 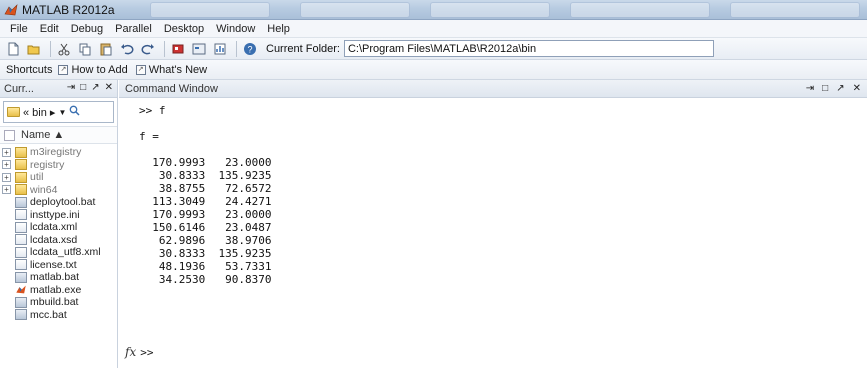 I want to click on current-folder-input: C:\Program Files\MATLAB\R2012a\bin, so click(x=528, y=48).